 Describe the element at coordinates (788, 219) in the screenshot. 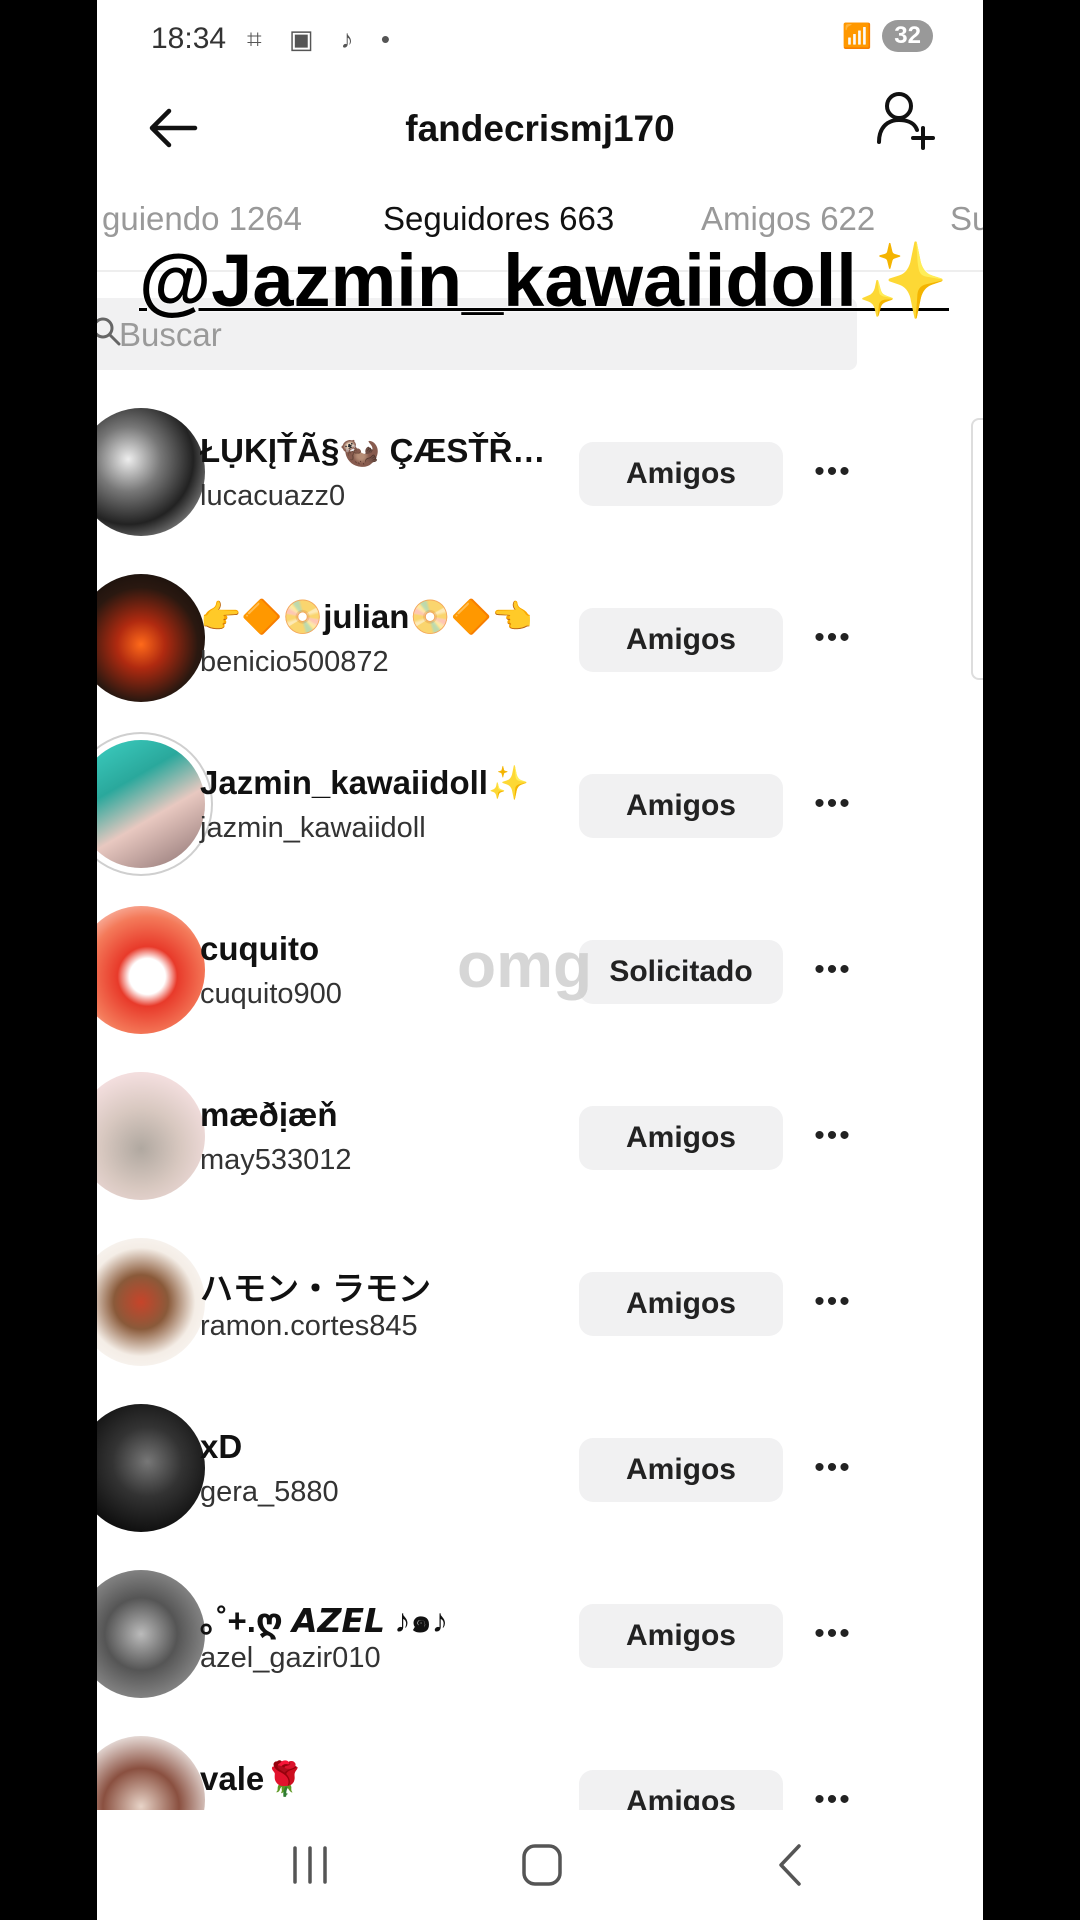

I see `tab-friends: Amigos 622` at that location.